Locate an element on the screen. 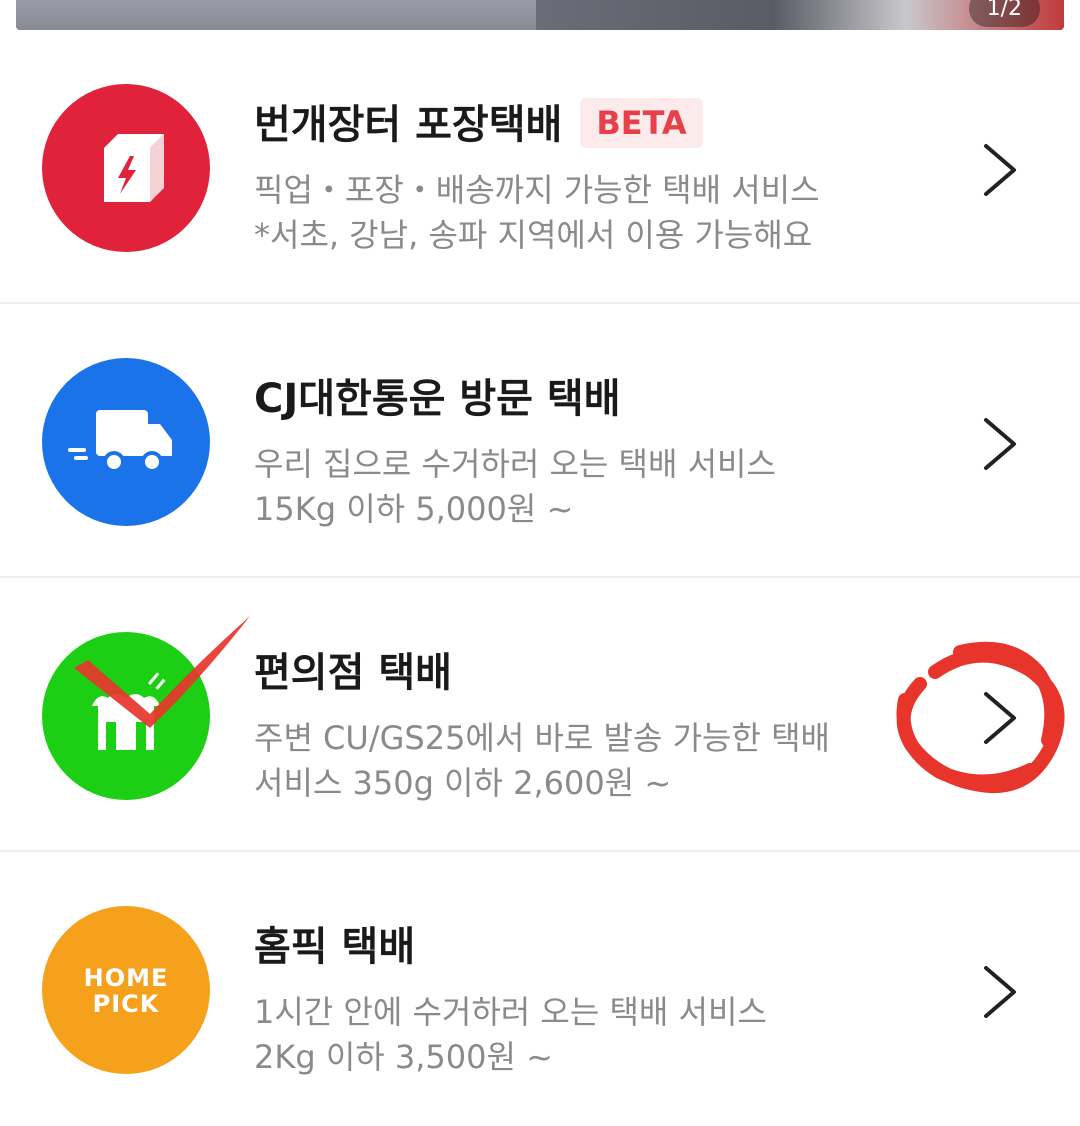 Image resolution: width=1080 pixels, height=1126 pixels. service-title: 홈픽 택배 is located at coordinates (335, 947).